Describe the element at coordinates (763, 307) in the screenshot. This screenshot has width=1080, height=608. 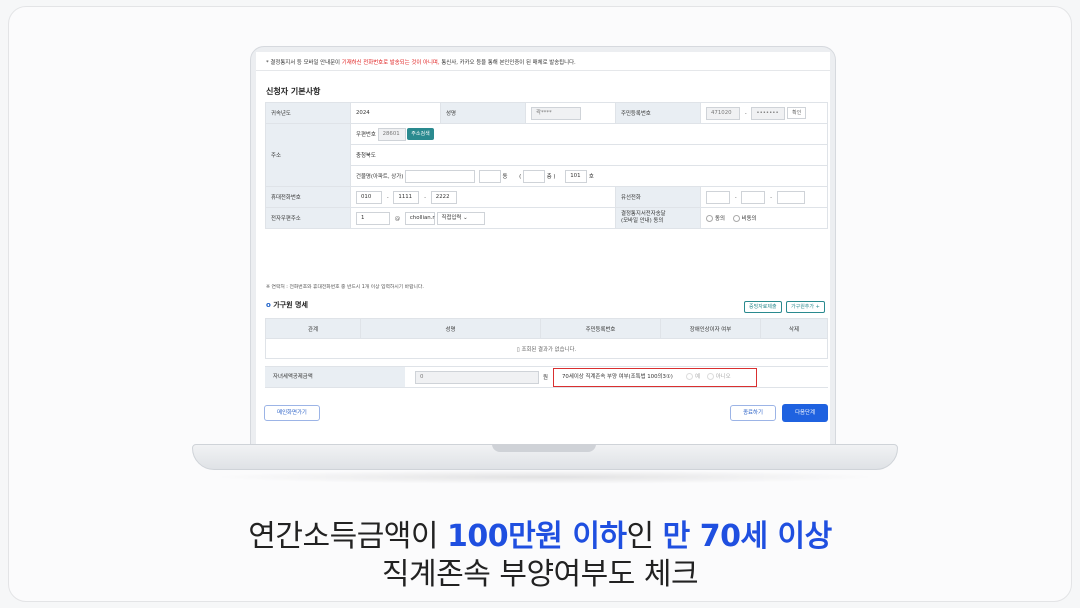
I see `submit-docs-button: 증빙자료제출` at that location.